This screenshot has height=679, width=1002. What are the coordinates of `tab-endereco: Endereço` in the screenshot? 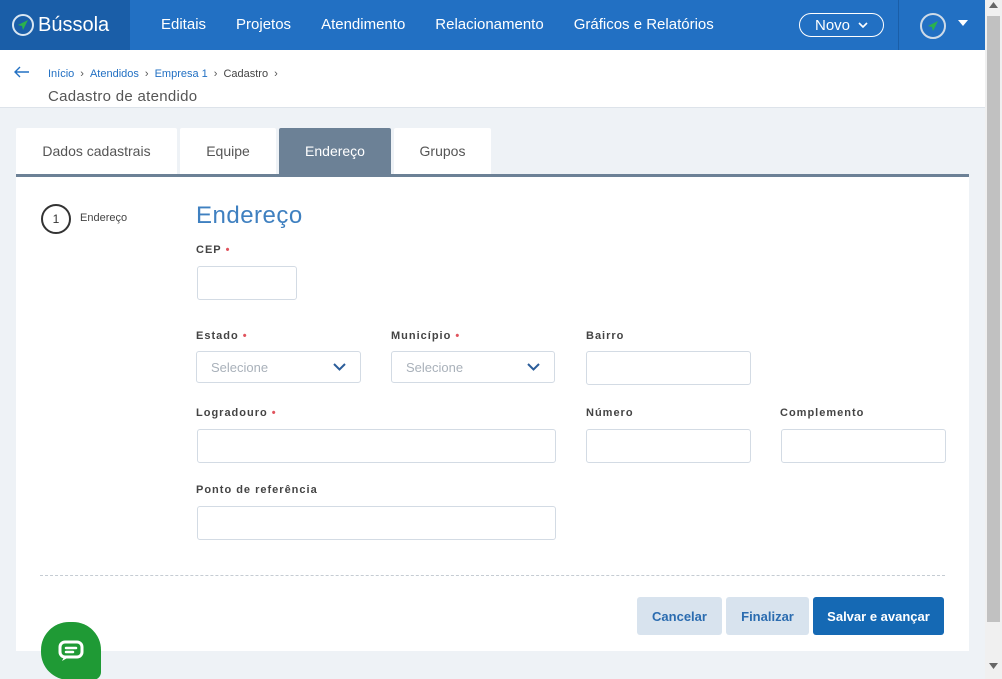 It's located at (335, 151).